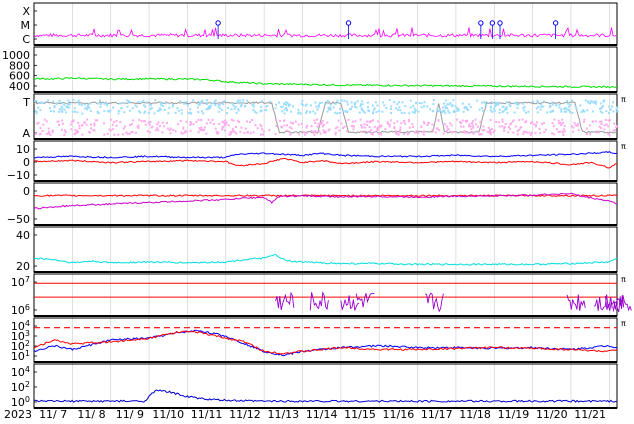 Image resolution: width=634 pixels, height=424 pixels. I want to click on x-tick-label: 11/14, so click(322, 414).